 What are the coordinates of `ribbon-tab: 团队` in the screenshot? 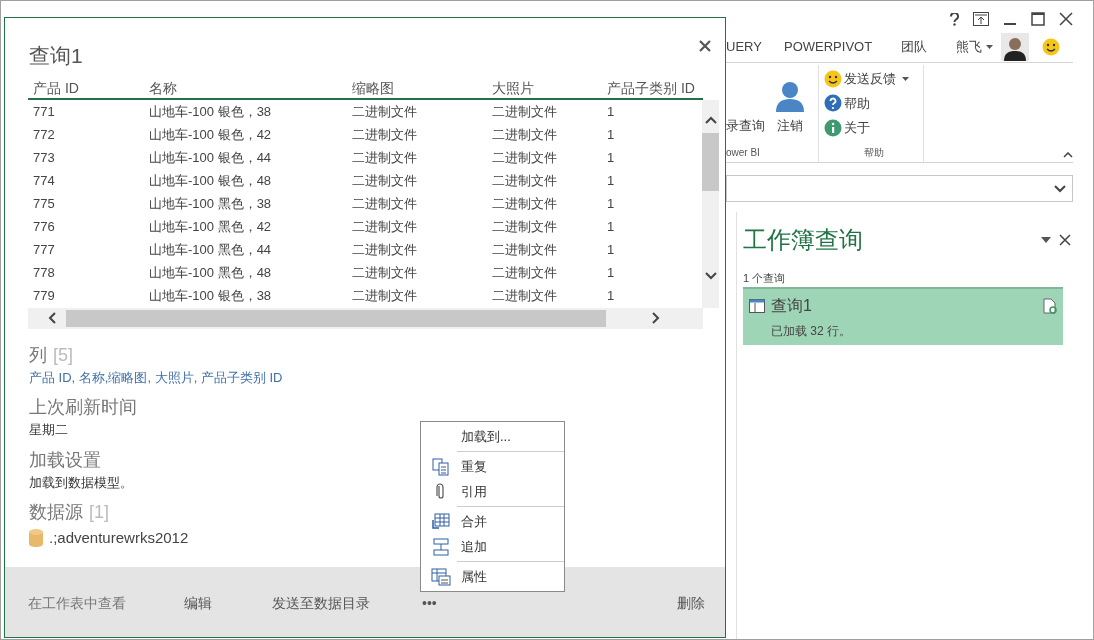 It's located at (928, 46).